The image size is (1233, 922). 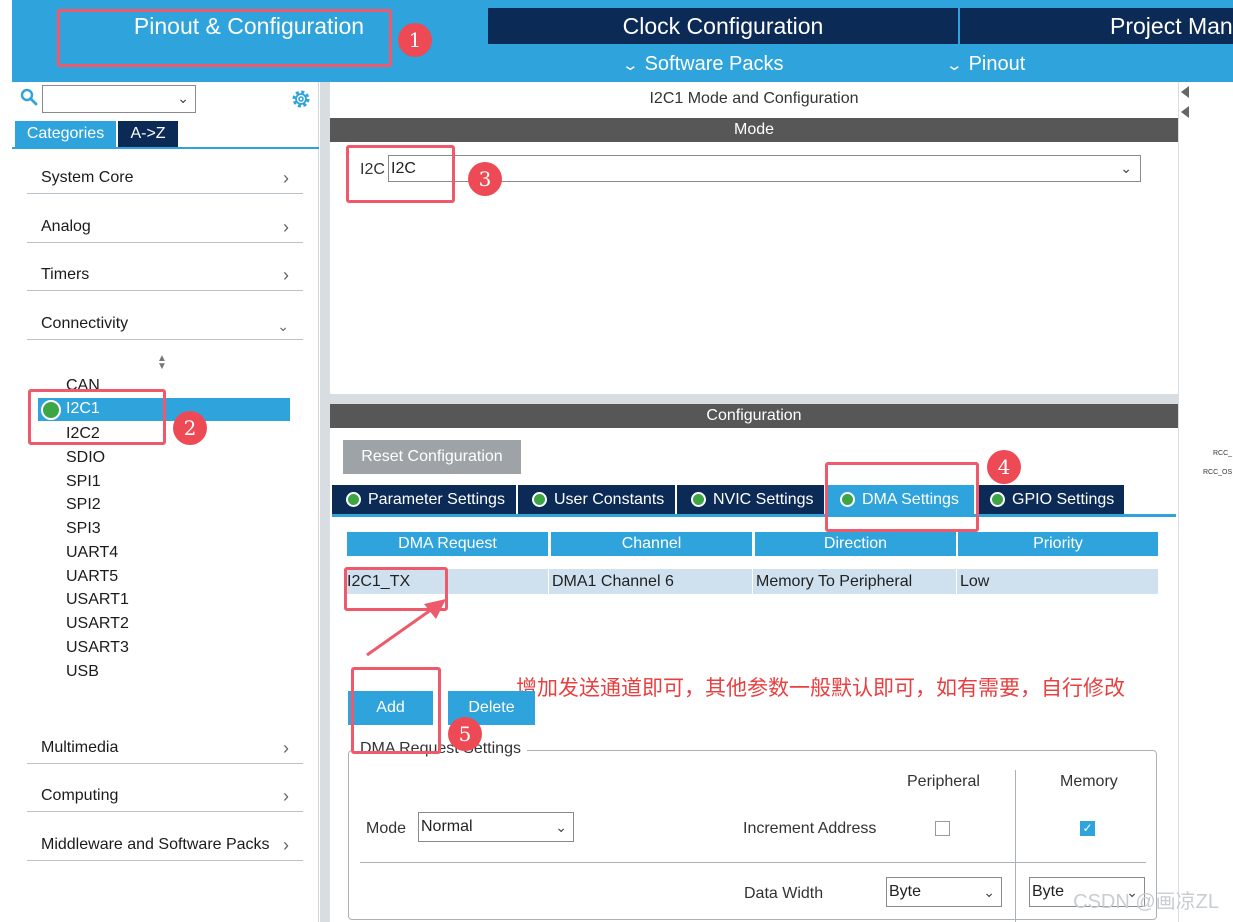 I want to click on peripheral-usart1: USART1, so click(x=97, y=600).